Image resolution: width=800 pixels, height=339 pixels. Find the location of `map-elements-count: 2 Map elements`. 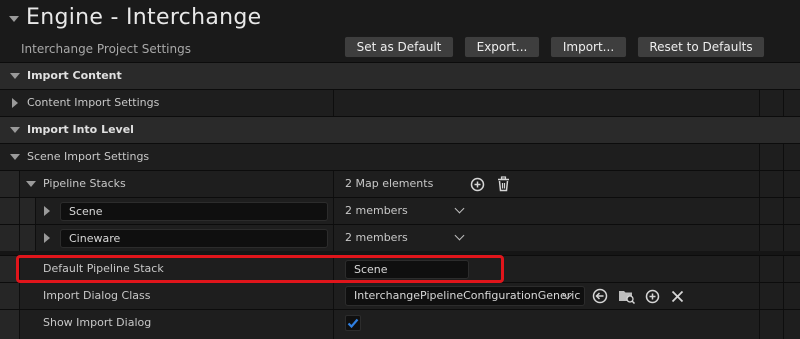

map-elements-count: 2 Map elements is located at coordinates (389, 183).